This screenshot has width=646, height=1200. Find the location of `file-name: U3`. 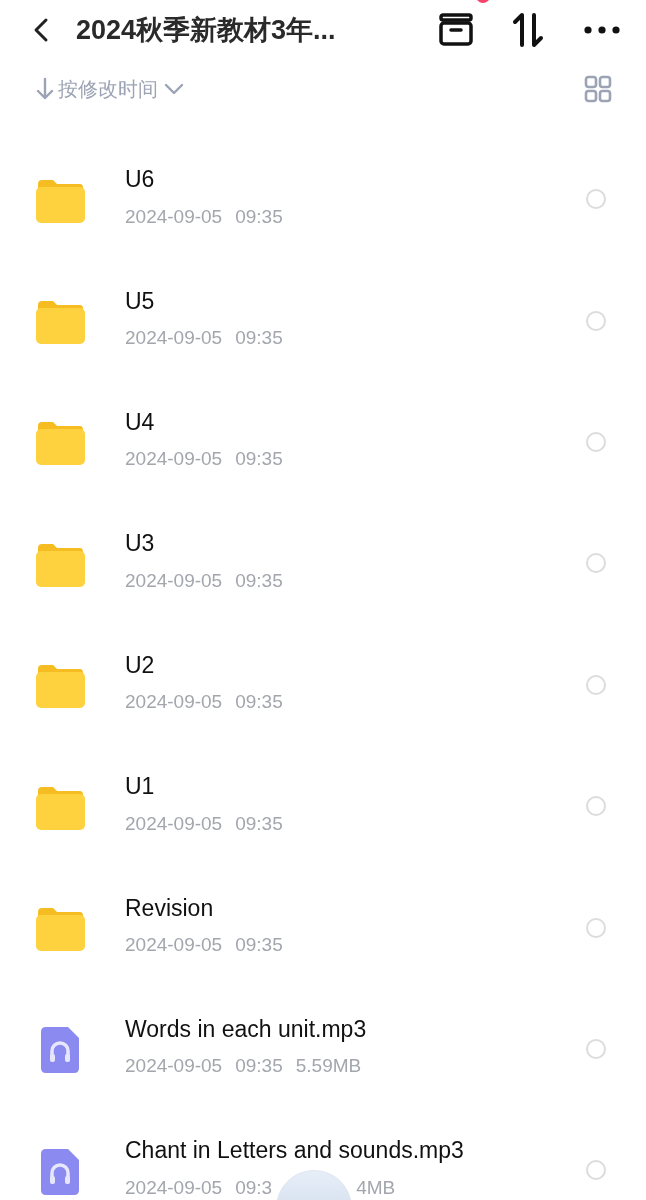

file-name: U3 is located at coordinates (140, 544).